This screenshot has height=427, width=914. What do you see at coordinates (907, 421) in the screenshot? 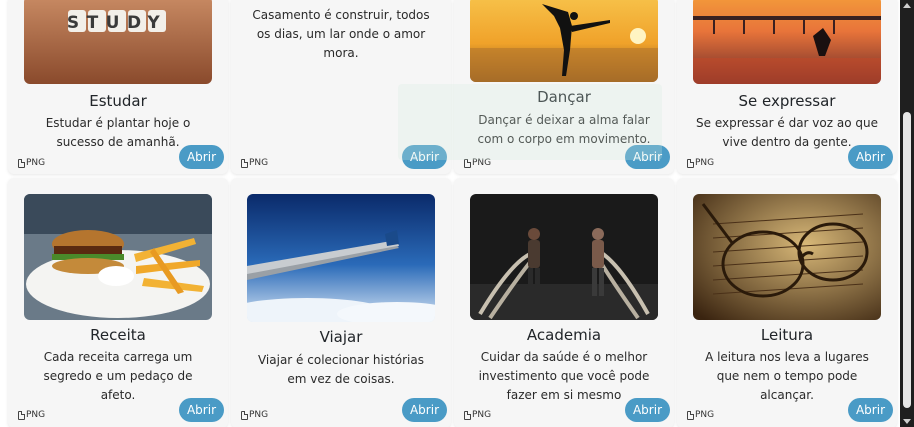
I see `scroll-down-arrow-icon` at bounding box center [907, 421].